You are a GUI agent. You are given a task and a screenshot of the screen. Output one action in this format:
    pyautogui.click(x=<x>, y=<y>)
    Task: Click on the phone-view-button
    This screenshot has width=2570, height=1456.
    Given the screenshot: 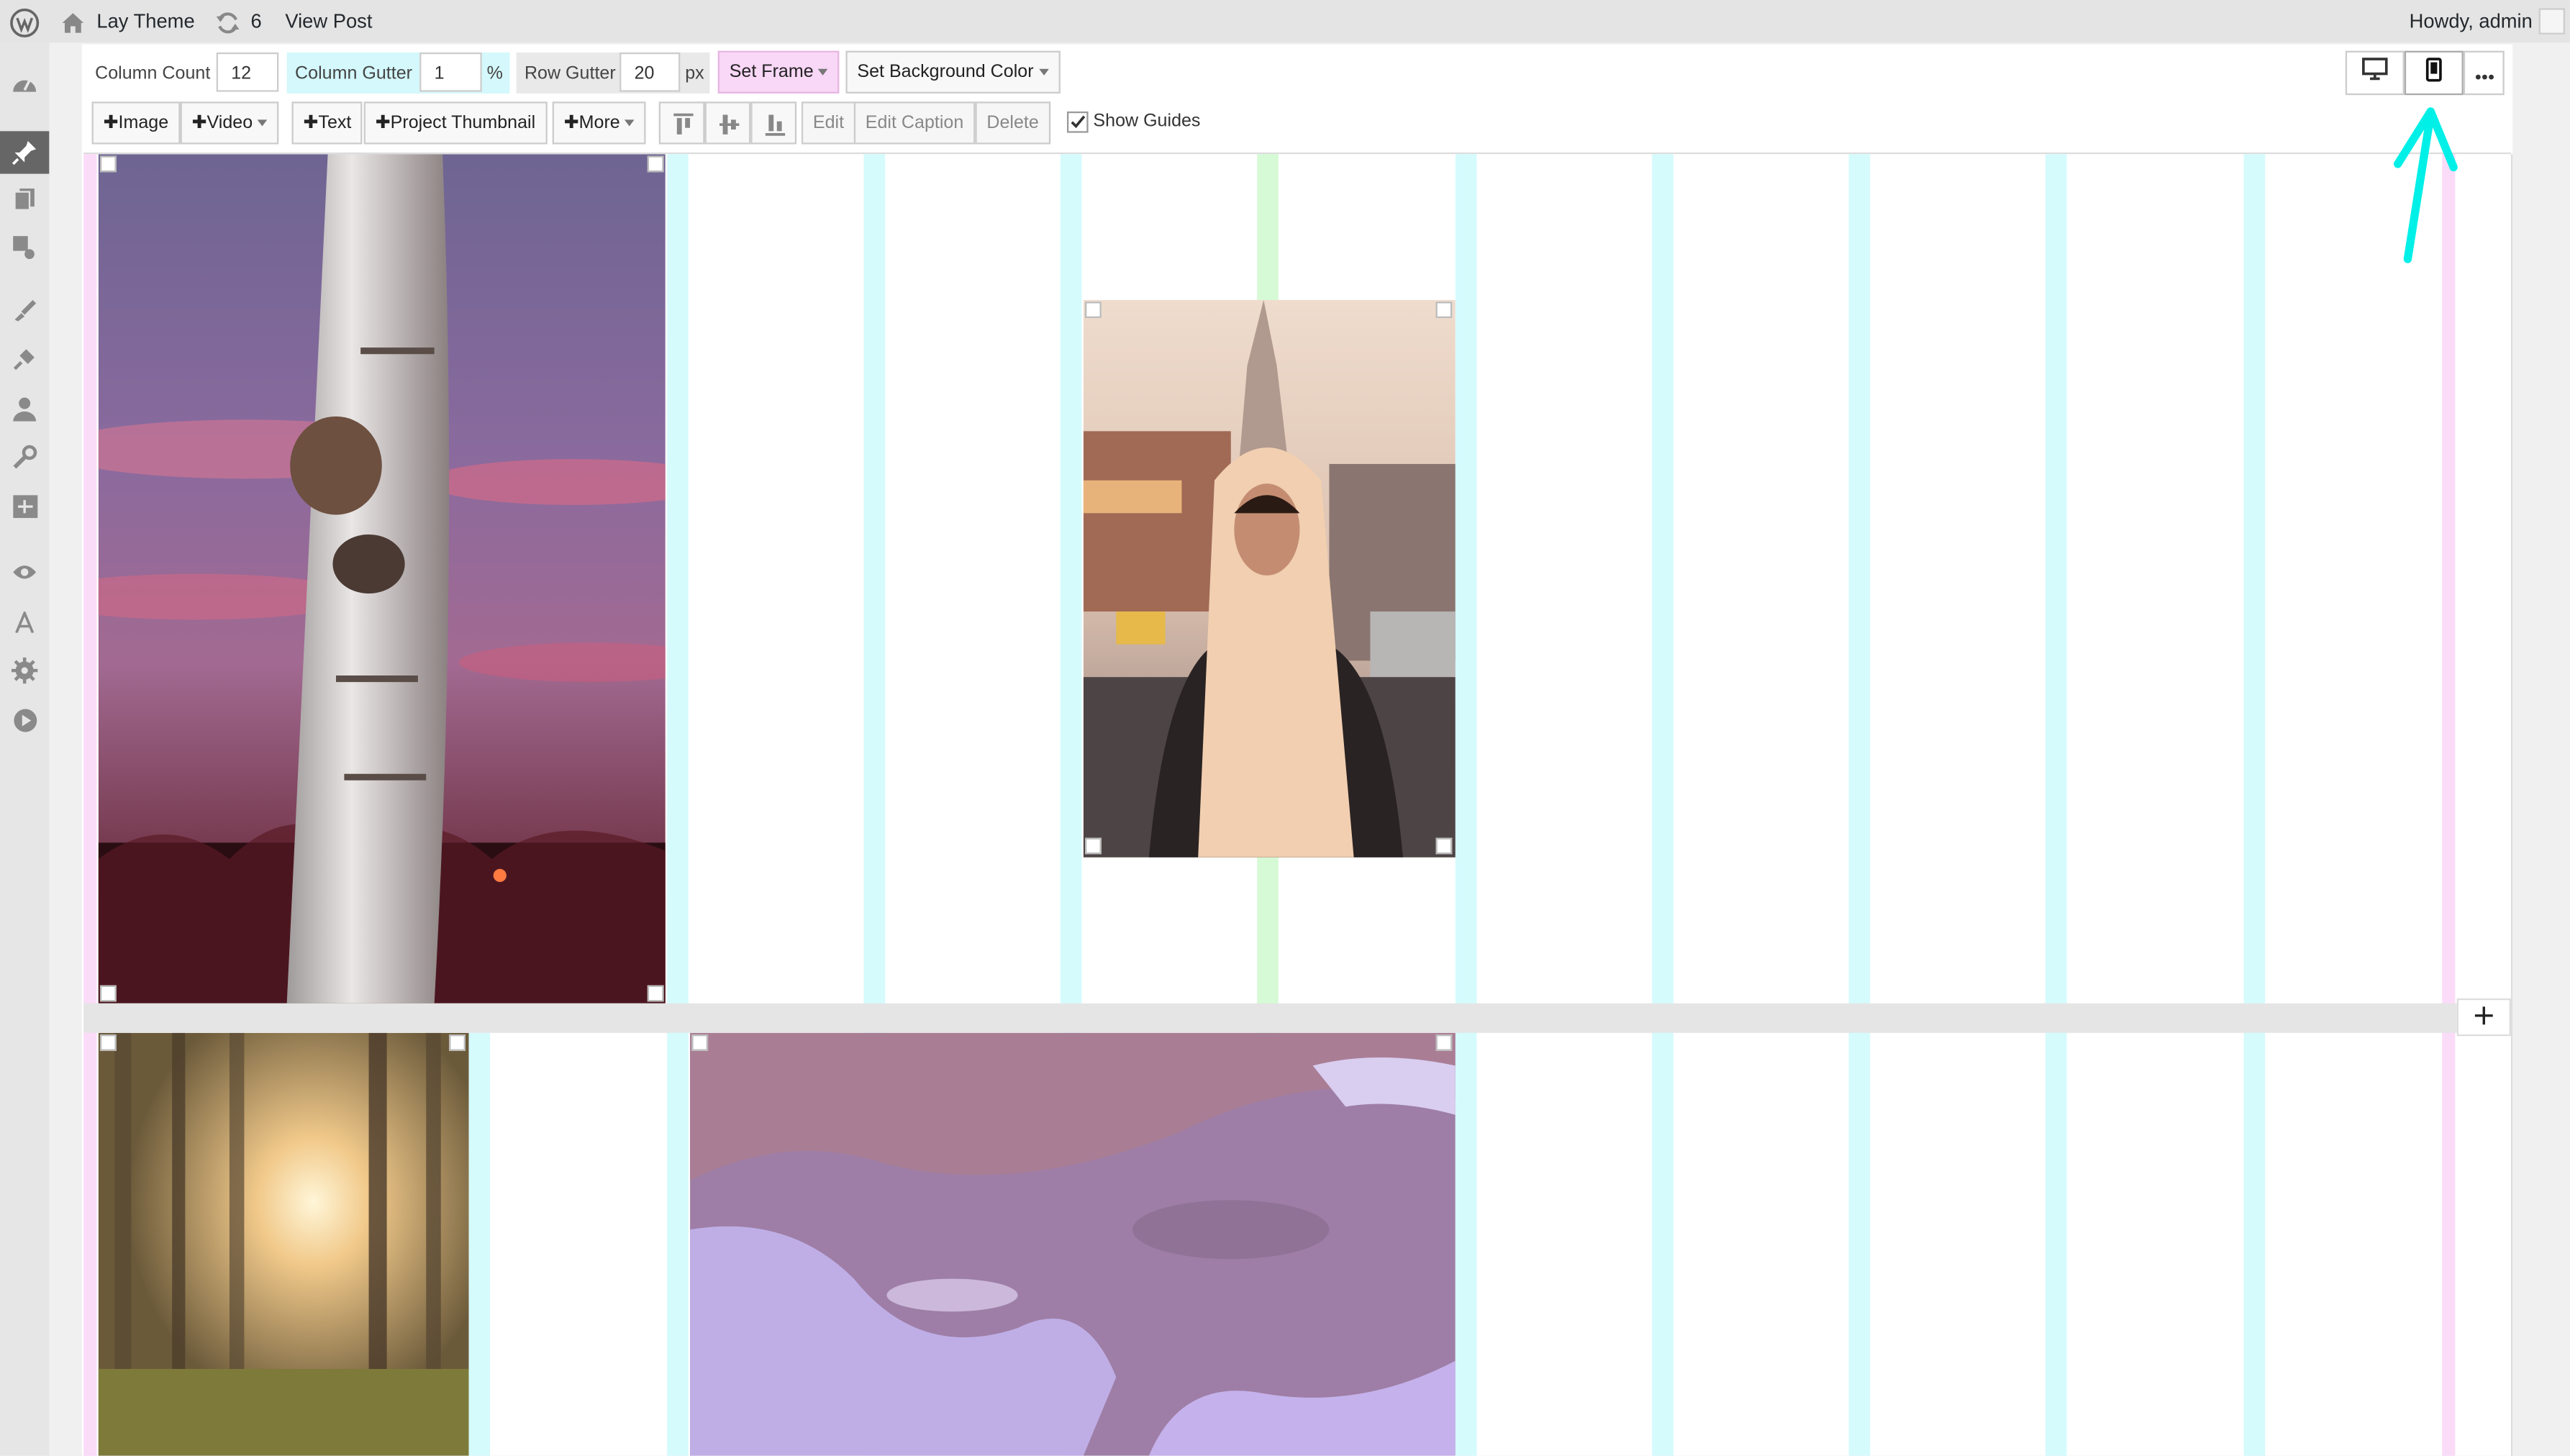 What is the action you would take?
    pyautogui.click(x=2434, y=73)
    